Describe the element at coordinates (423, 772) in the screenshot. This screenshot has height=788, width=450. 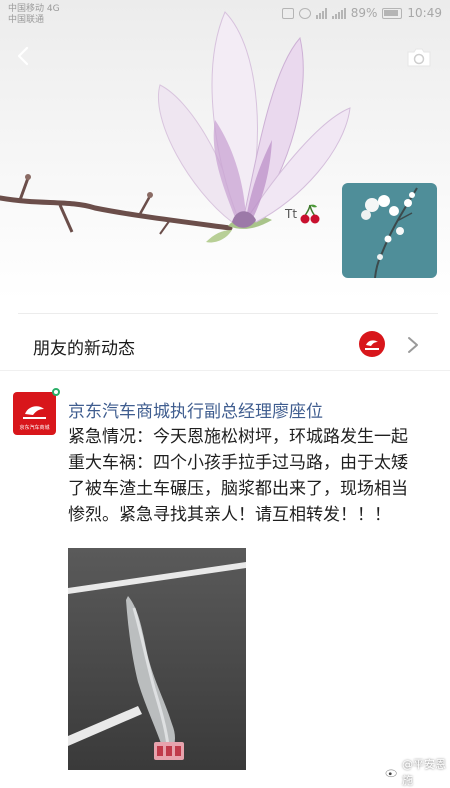
I see `watermark-text: @平安恩施` at that location.